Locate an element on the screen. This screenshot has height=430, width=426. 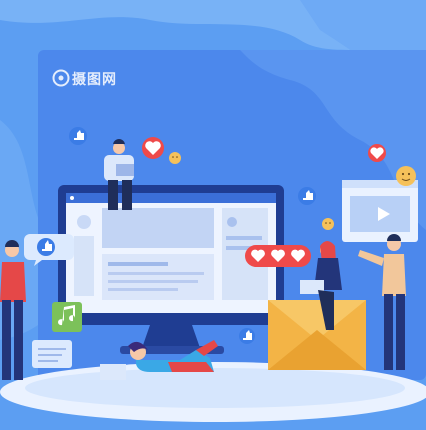
envelope-icon is located at coordinates (317, 335).